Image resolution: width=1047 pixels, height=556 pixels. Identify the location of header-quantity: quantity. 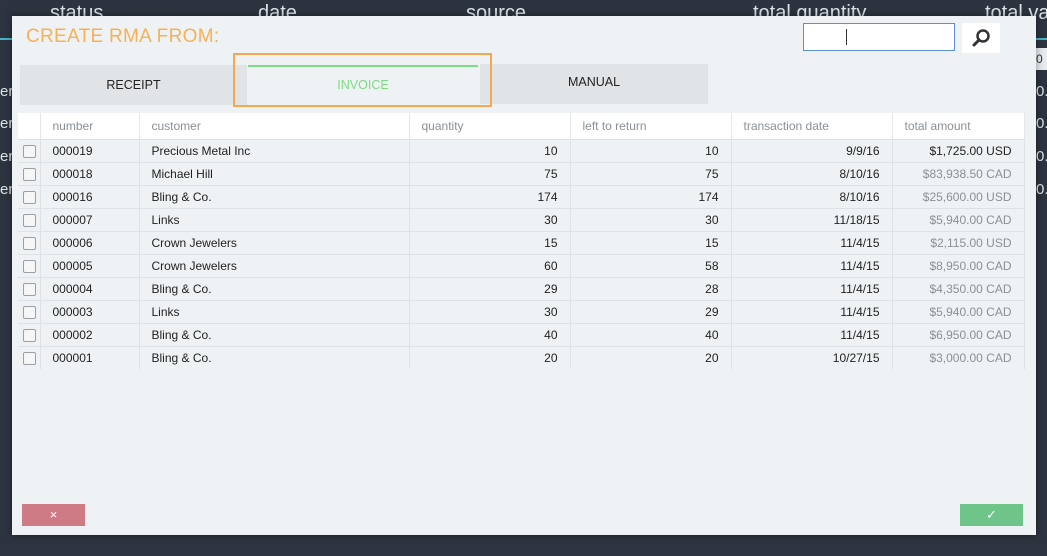
(490, 126).